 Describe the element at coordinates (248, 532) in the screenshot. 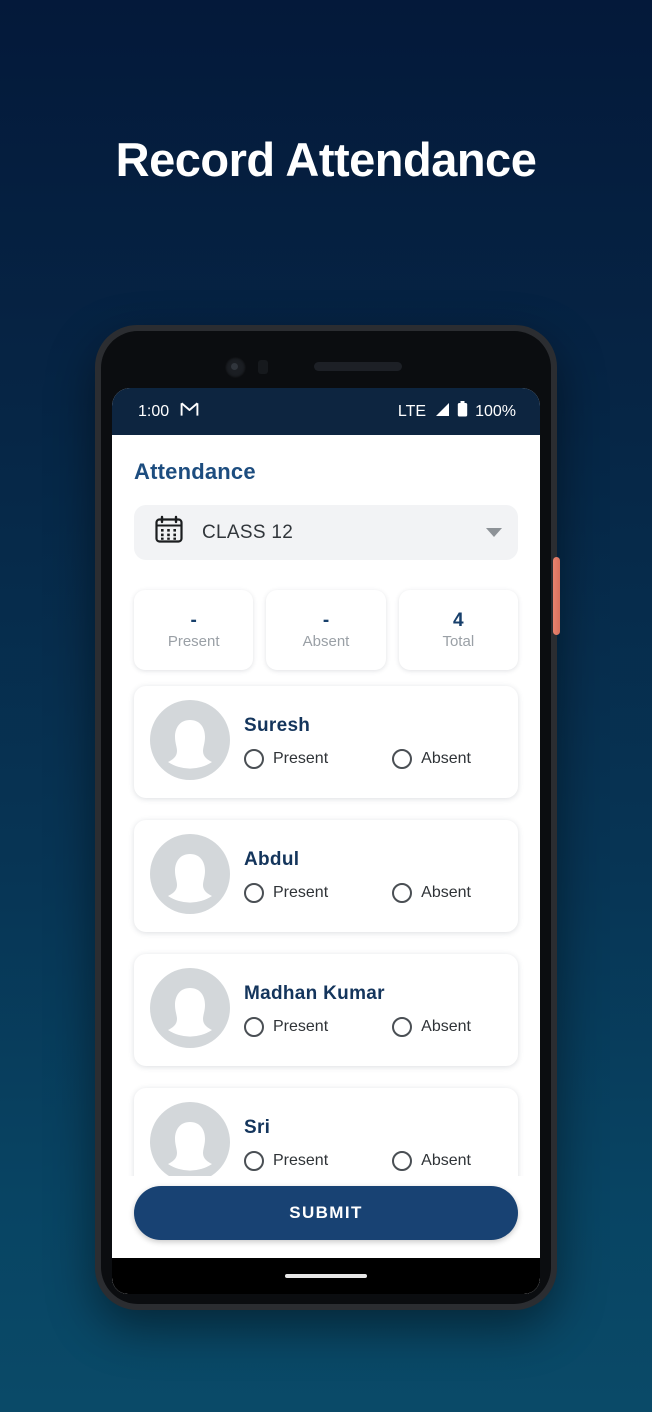

I see `class-select-value: CLASS 12` at that location.